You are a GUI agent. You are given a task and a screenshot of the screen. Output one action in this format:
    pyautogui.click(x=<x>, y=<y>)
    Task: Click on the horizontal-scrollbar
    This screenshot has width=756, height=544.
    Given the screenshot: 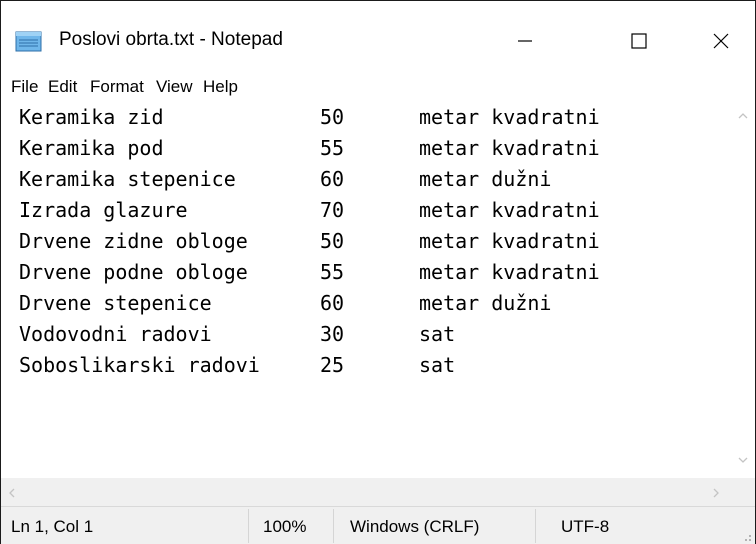 What is the action you would take?
    pyautogui.click(x=366, y=492)
    